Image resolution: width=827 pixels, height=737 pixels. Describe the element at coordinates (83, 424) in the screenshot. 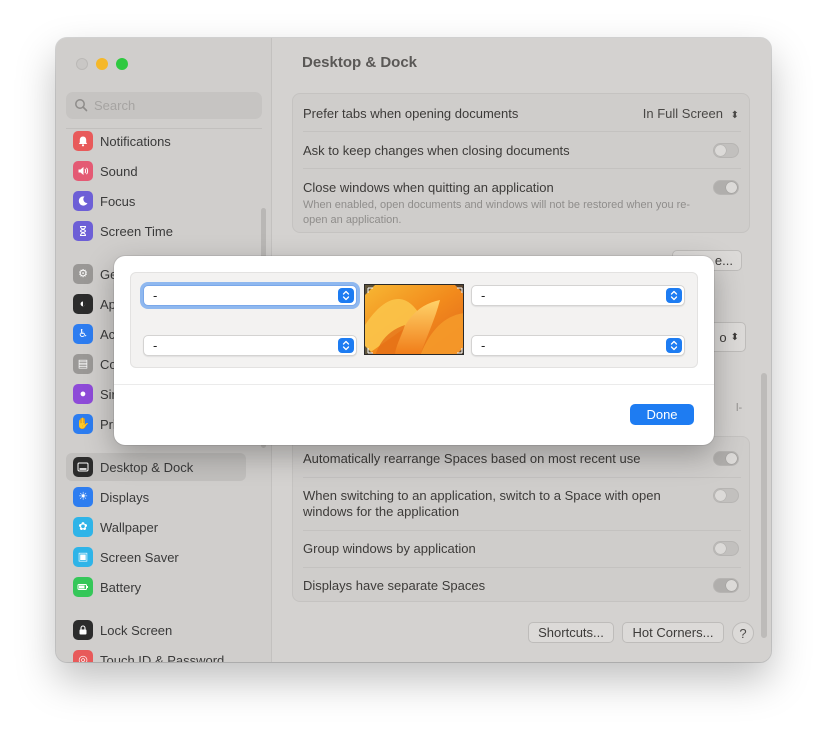

I see `hand-icon: ✋` at that location.